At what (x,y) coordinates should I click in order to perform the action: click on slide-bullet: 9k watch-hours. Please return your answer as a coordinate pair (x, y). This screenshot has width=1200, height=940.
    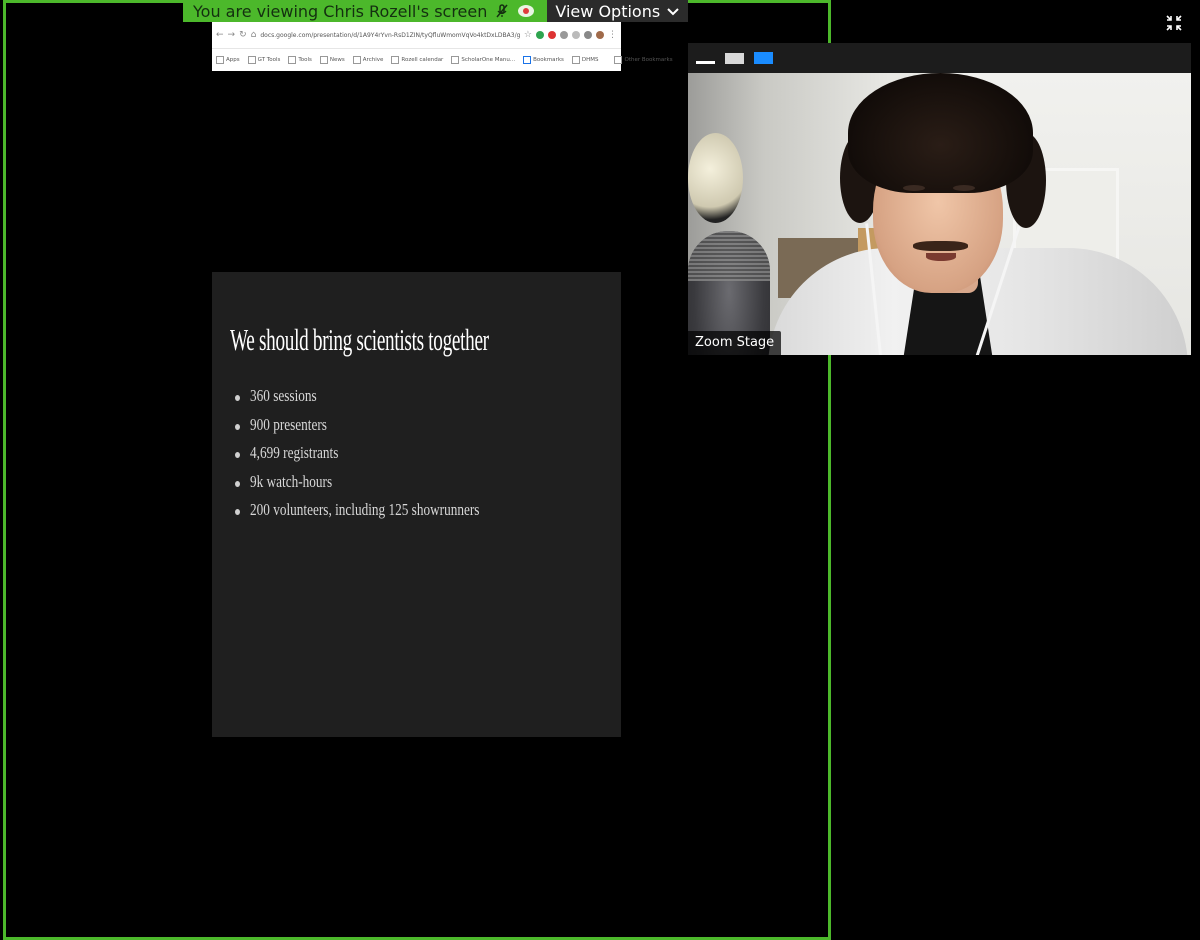
    Looking at the image, I should click on (388, 486).